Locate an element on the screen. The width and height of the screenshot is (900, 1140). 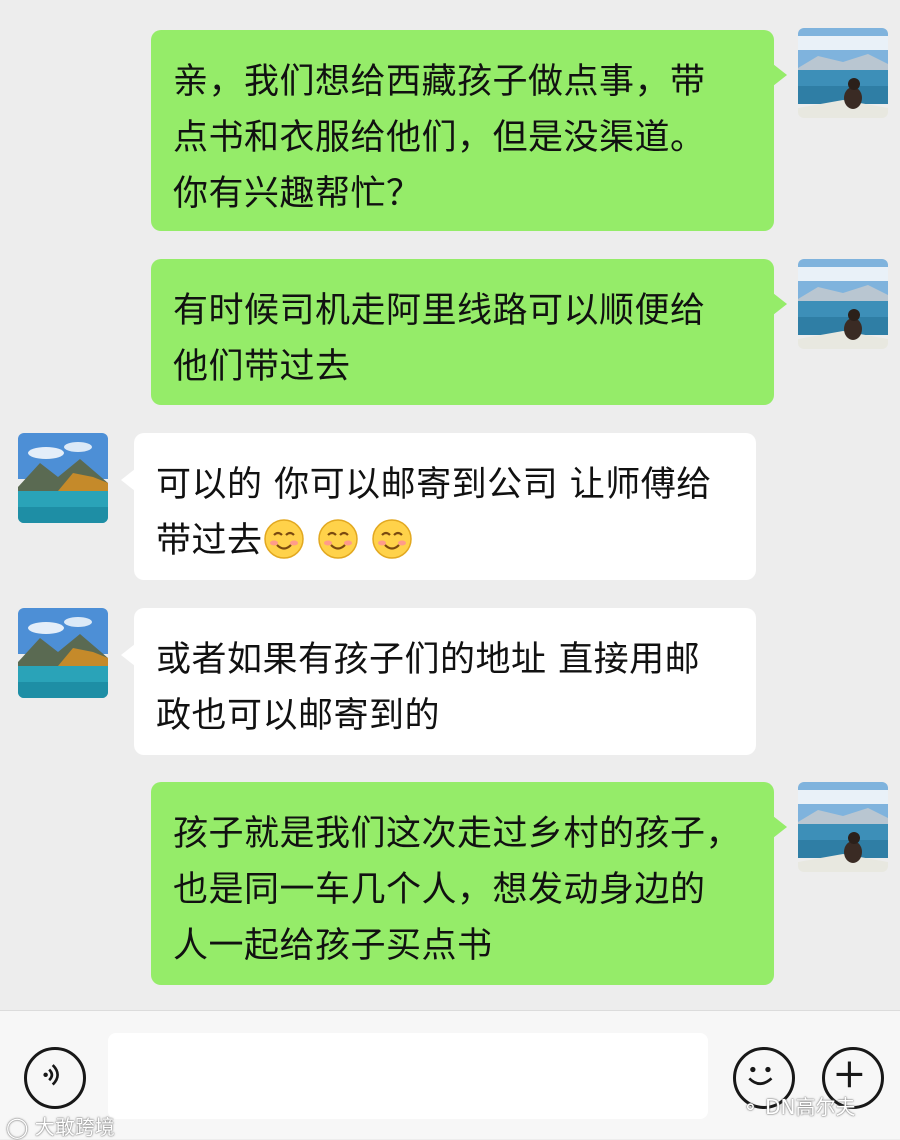
message-input is located at coordinates (408, 1076).